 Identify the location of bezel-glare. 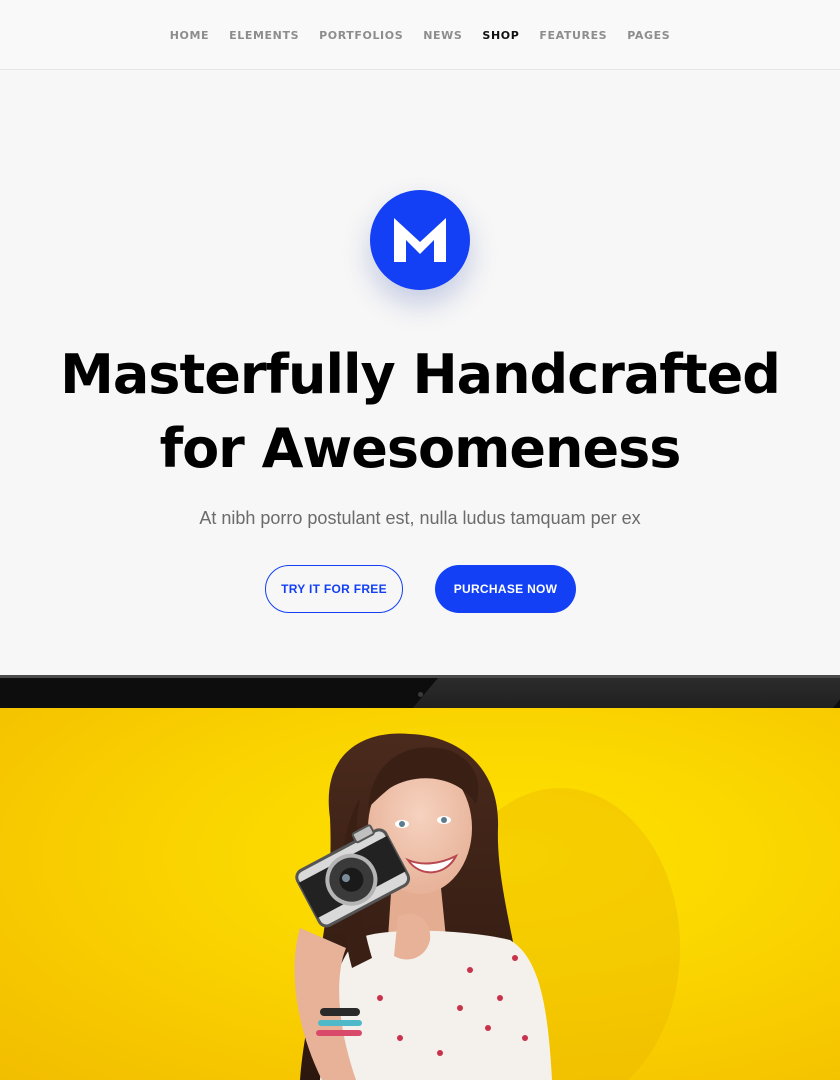
(625, 693).